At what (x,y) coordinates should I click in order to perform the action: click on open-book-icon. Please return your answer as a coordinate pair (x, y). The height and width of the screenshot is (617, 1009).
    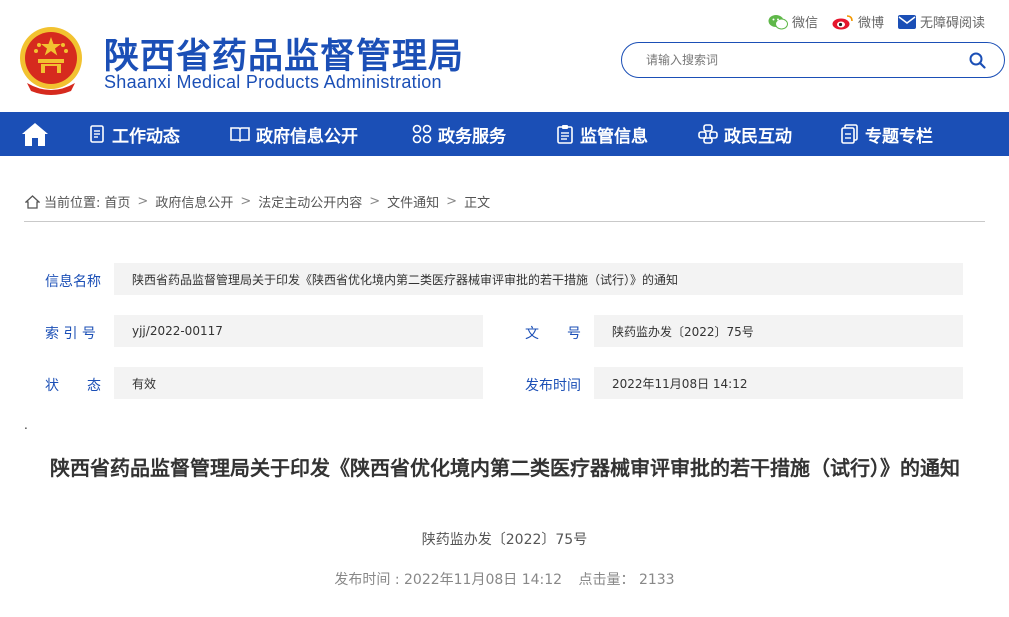
    Looking at the image, I should click on (240, 135).